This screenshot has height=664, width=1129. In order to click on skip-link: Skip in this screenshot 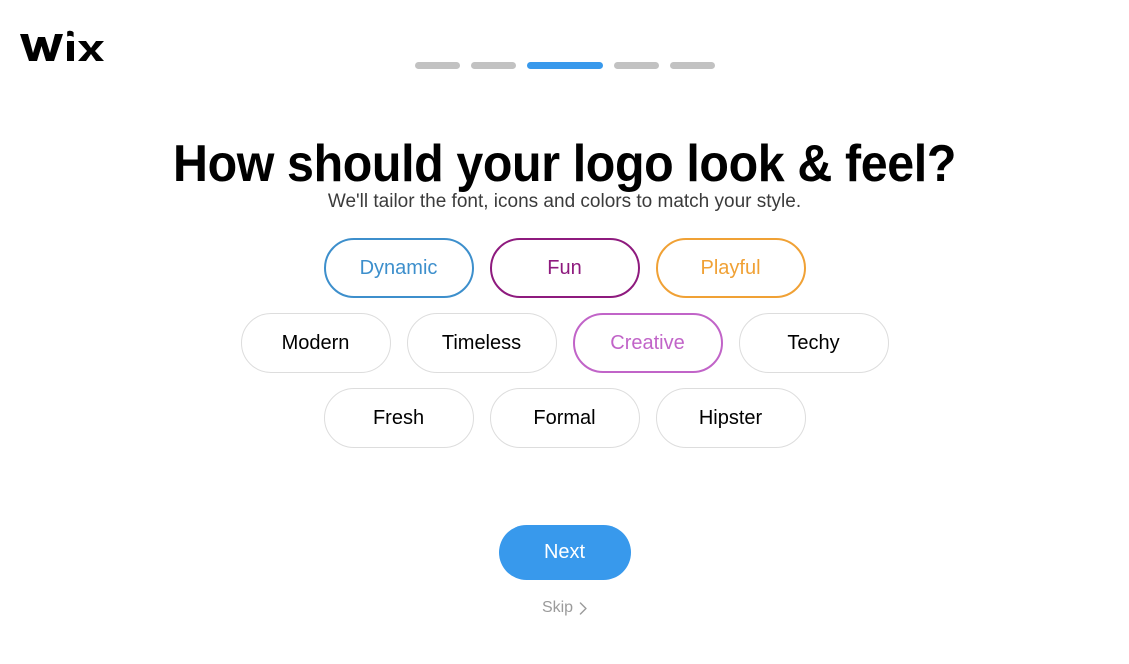, I will do `click(564, 608)`.